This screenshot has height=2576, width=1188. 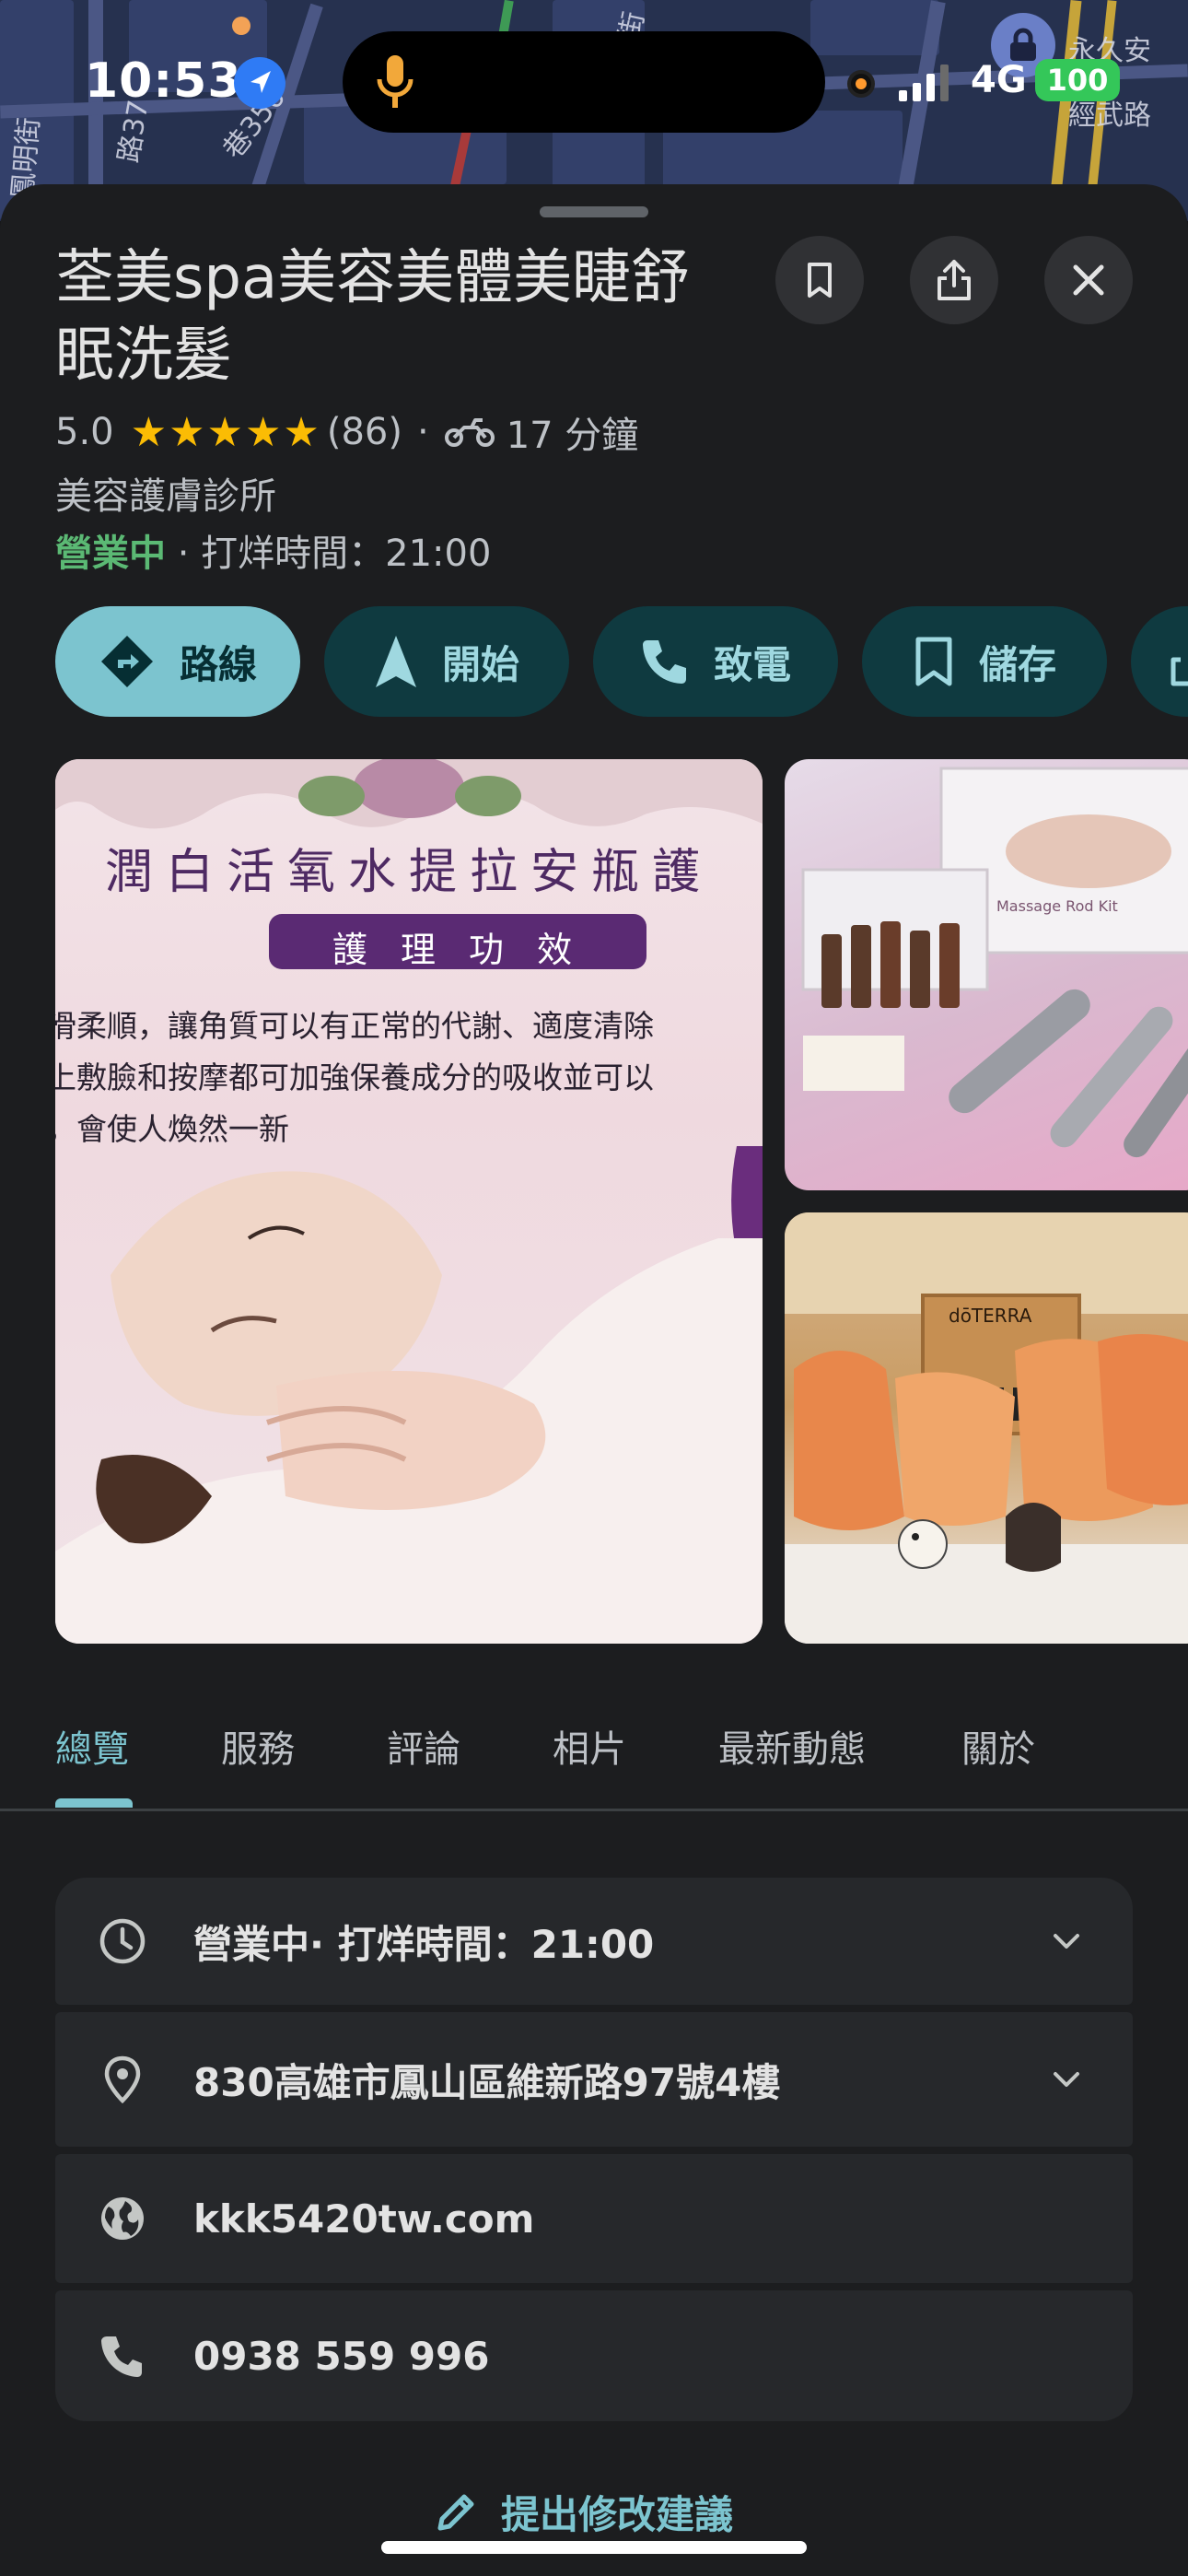 I want to click on website-row: kkk5420tw.com, so click(x=594, y=2218).